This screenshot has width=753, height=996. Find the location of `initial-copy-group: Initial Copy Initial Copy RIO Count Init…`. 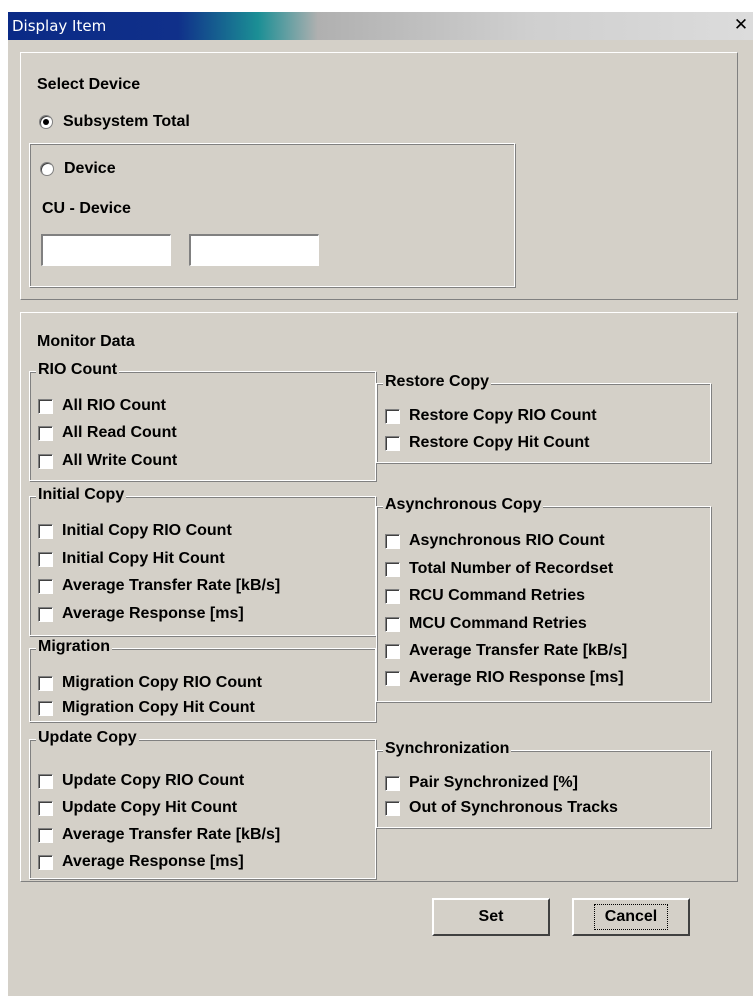

initial-copy-group: Initial Copy Initial Copy RIO Count Init… is located at coordinates (202, 561).